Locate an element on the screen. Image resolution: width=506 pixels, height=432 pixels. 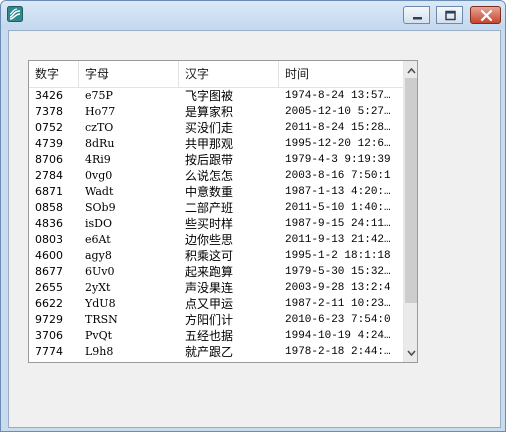
cell-hanzi: 五经也据 is located at coordinates (209, 336).